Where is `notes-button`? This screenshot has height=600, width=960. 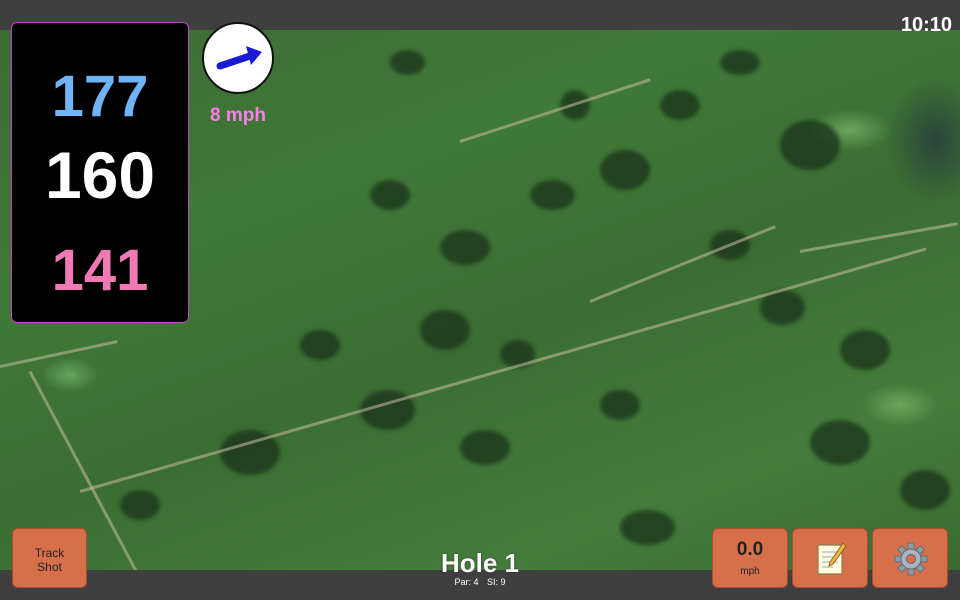
notes-button is located at coordinates (830, 558).